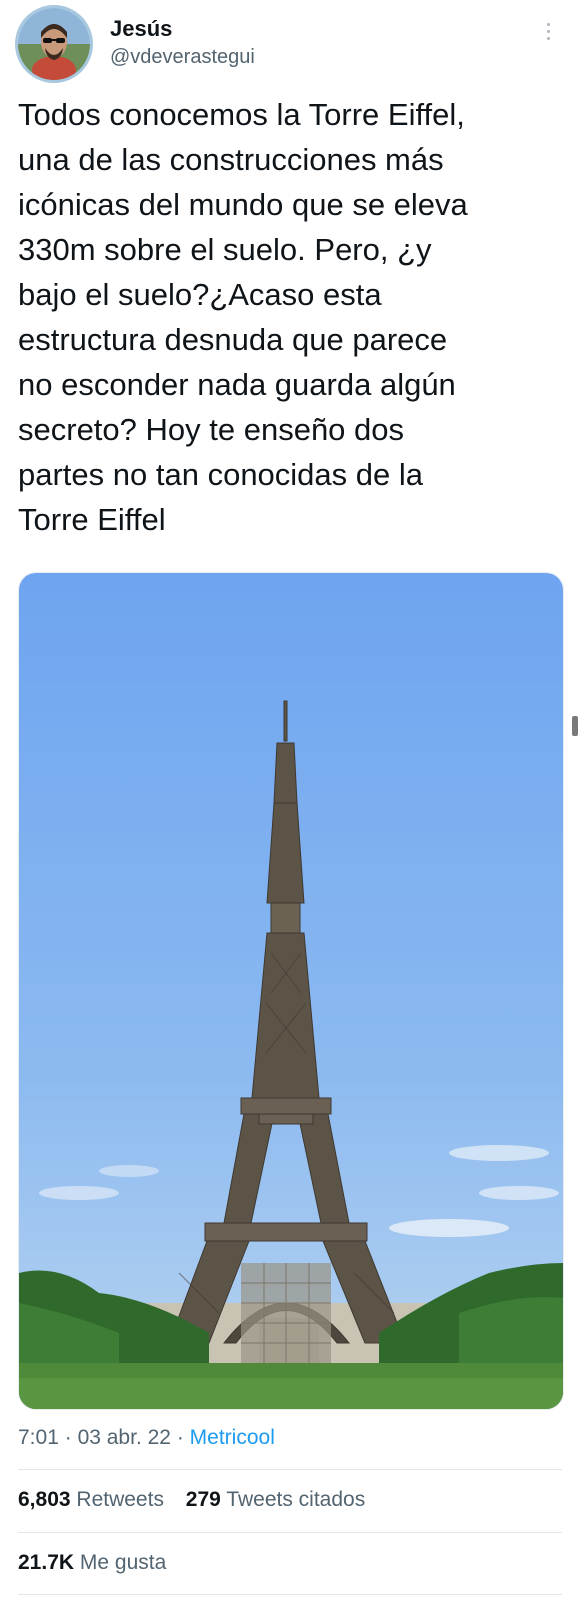 Image resolution: width=578 pixels, height=1600 pixels. What do you see at coordinates (123, 1562) in the screenshot?
I see `likes-label: Me gusta` at bounding box center [123, 1562].